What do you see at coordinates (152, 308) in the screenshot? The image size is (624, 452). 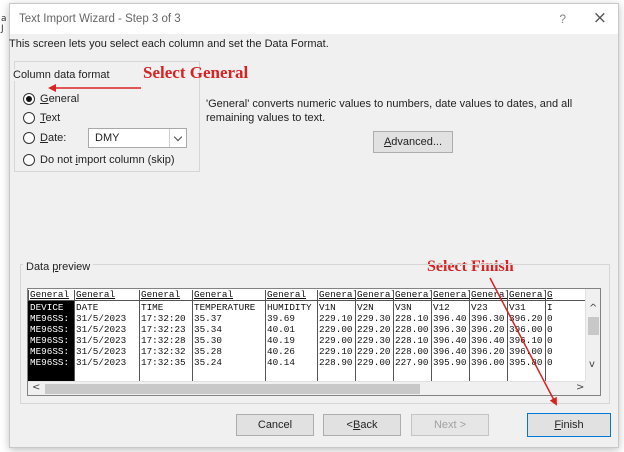 I see `preview-cell: TIME` at bounding box center [152, 308].